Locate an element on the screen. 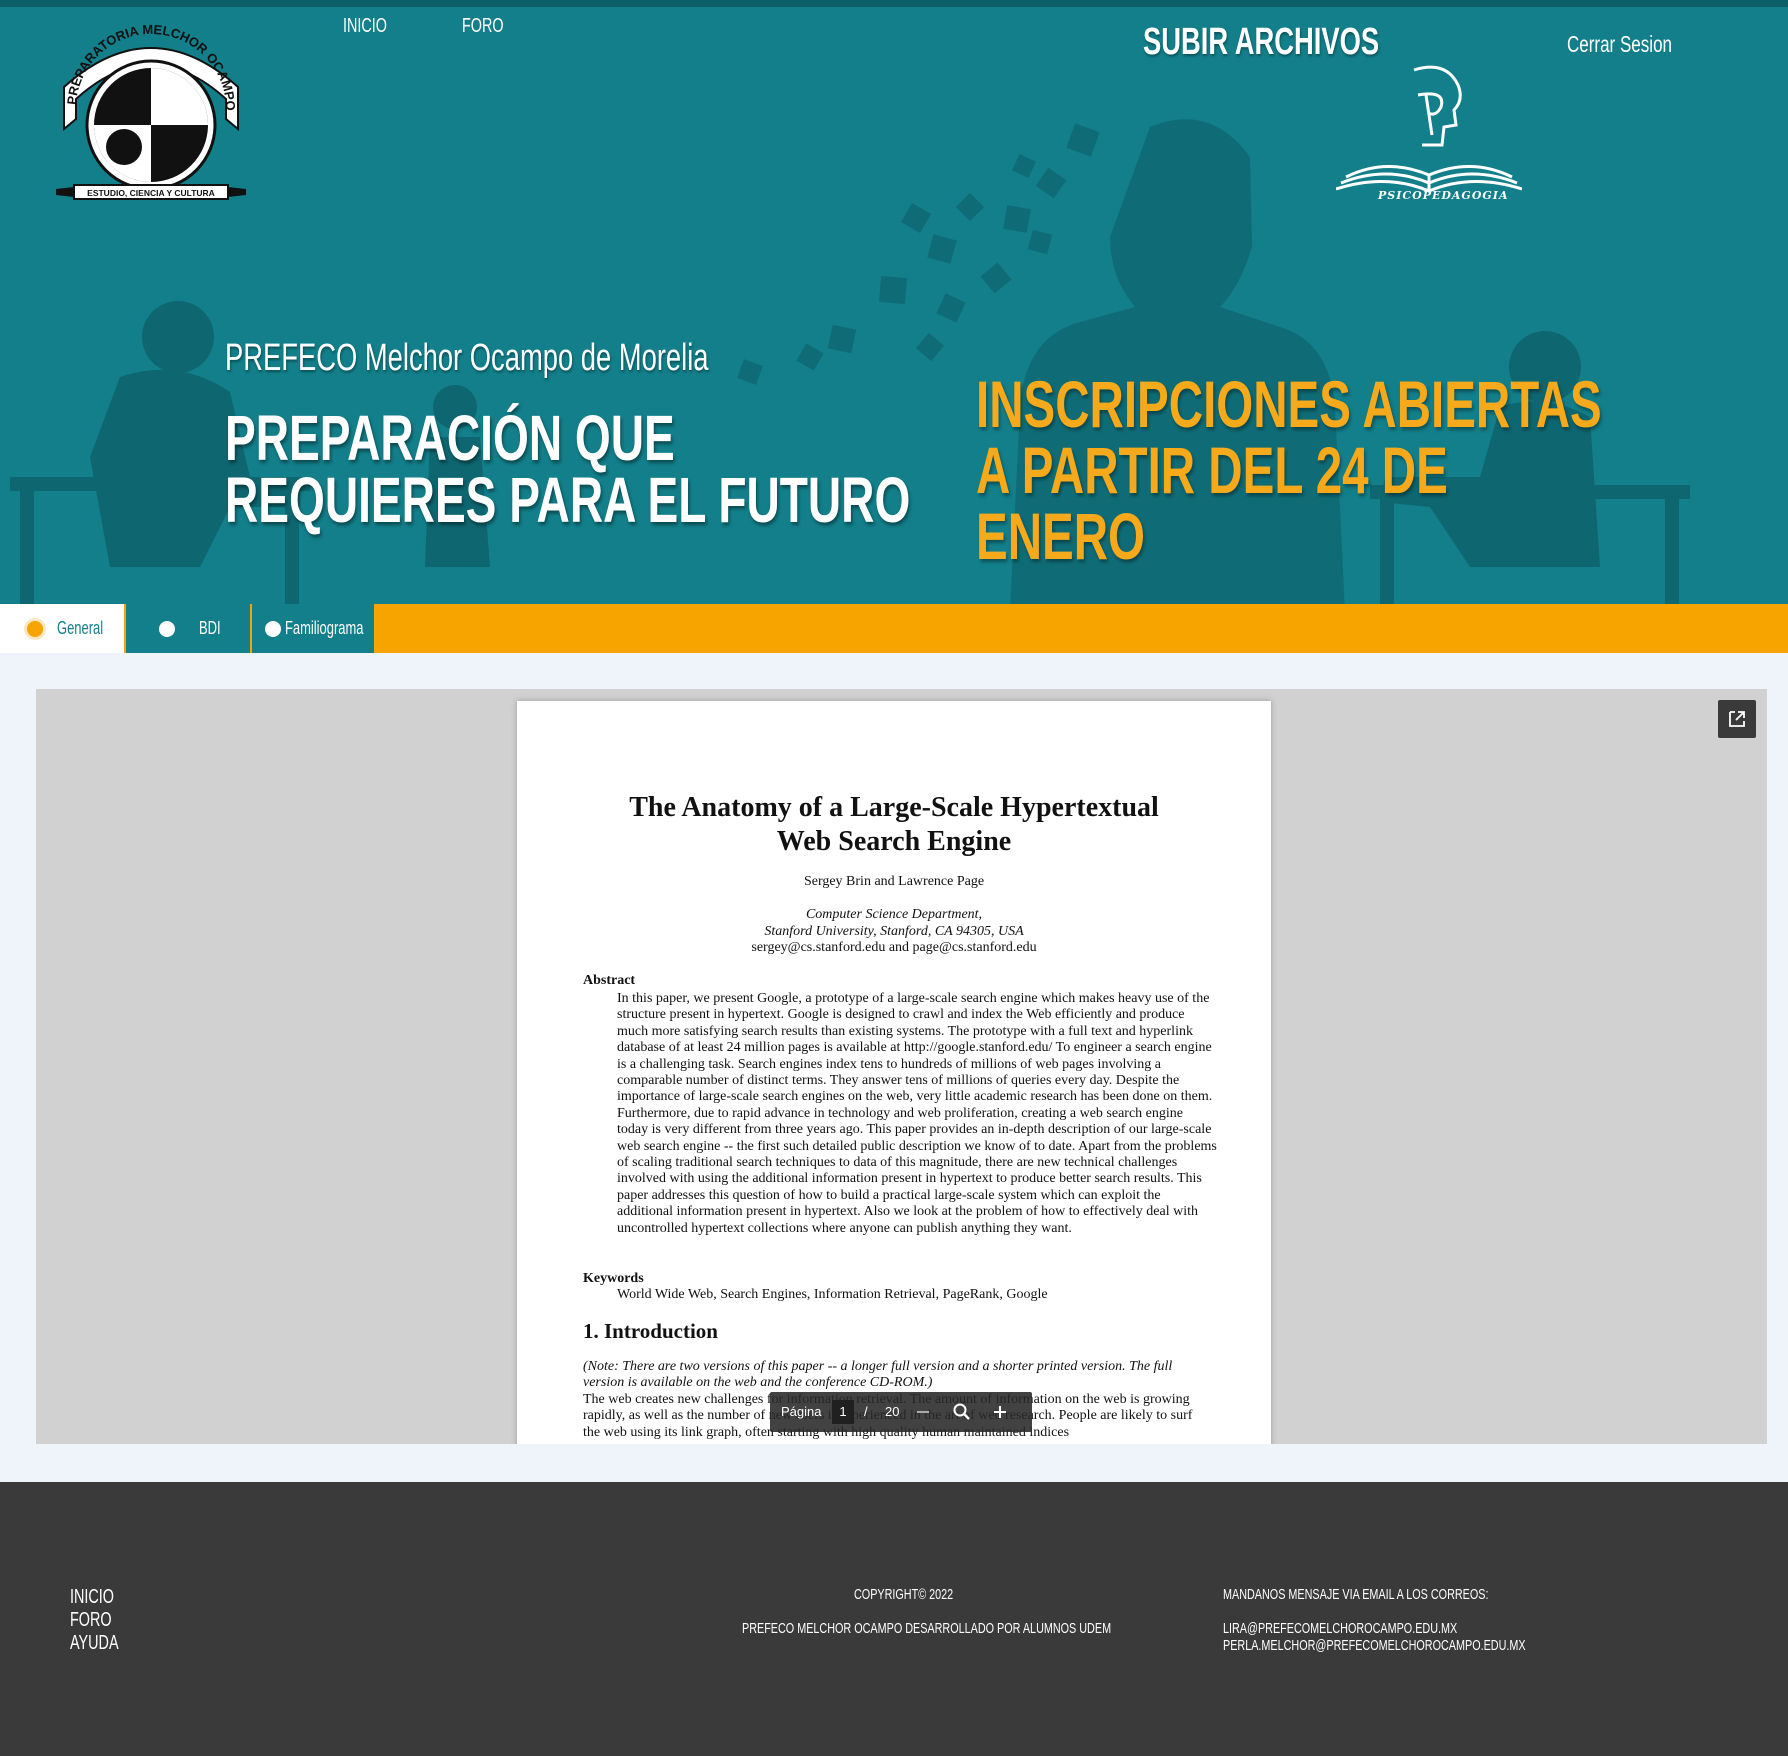 This screenshot has width=1788, height=1756. paper-authors: Sergey Brin and Lawrence Page is located at coordinates (894, 881).